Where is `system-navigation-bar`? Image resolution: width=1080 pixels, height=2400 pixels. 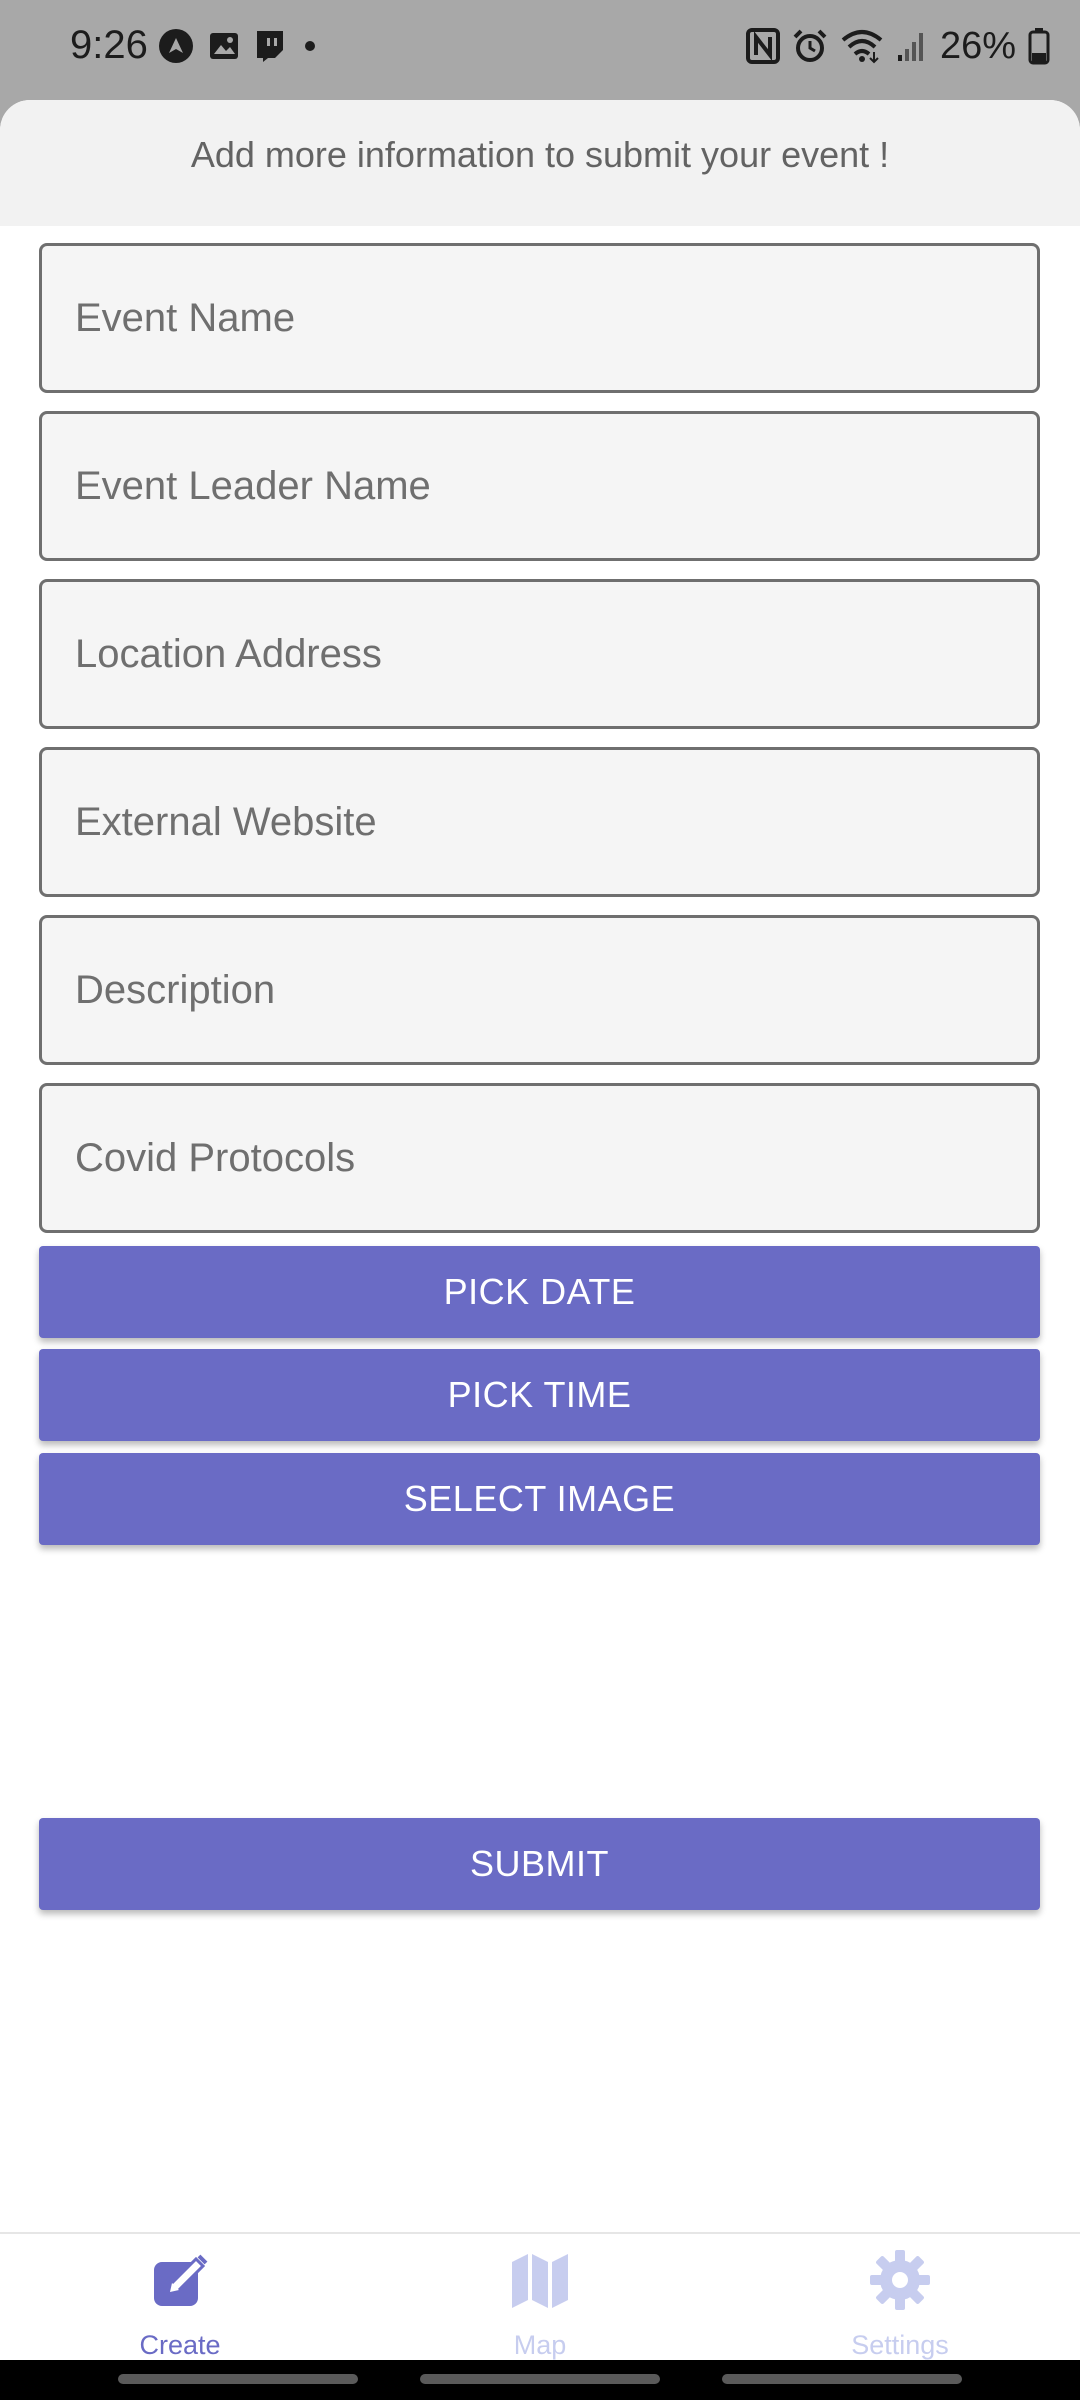 system-navigation-bar is located at coordinates (540, 2380).